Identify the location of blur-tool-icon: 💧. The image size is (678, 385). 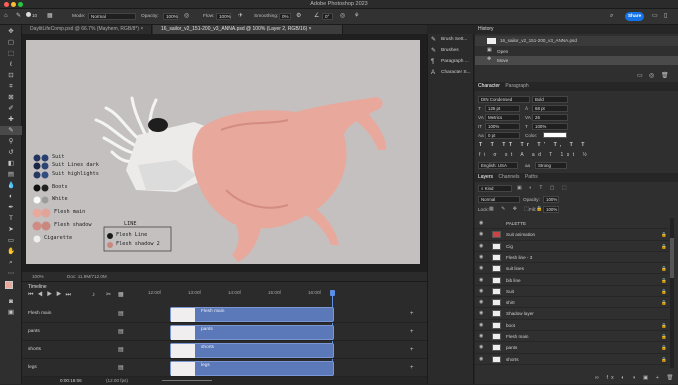
(11, 185).